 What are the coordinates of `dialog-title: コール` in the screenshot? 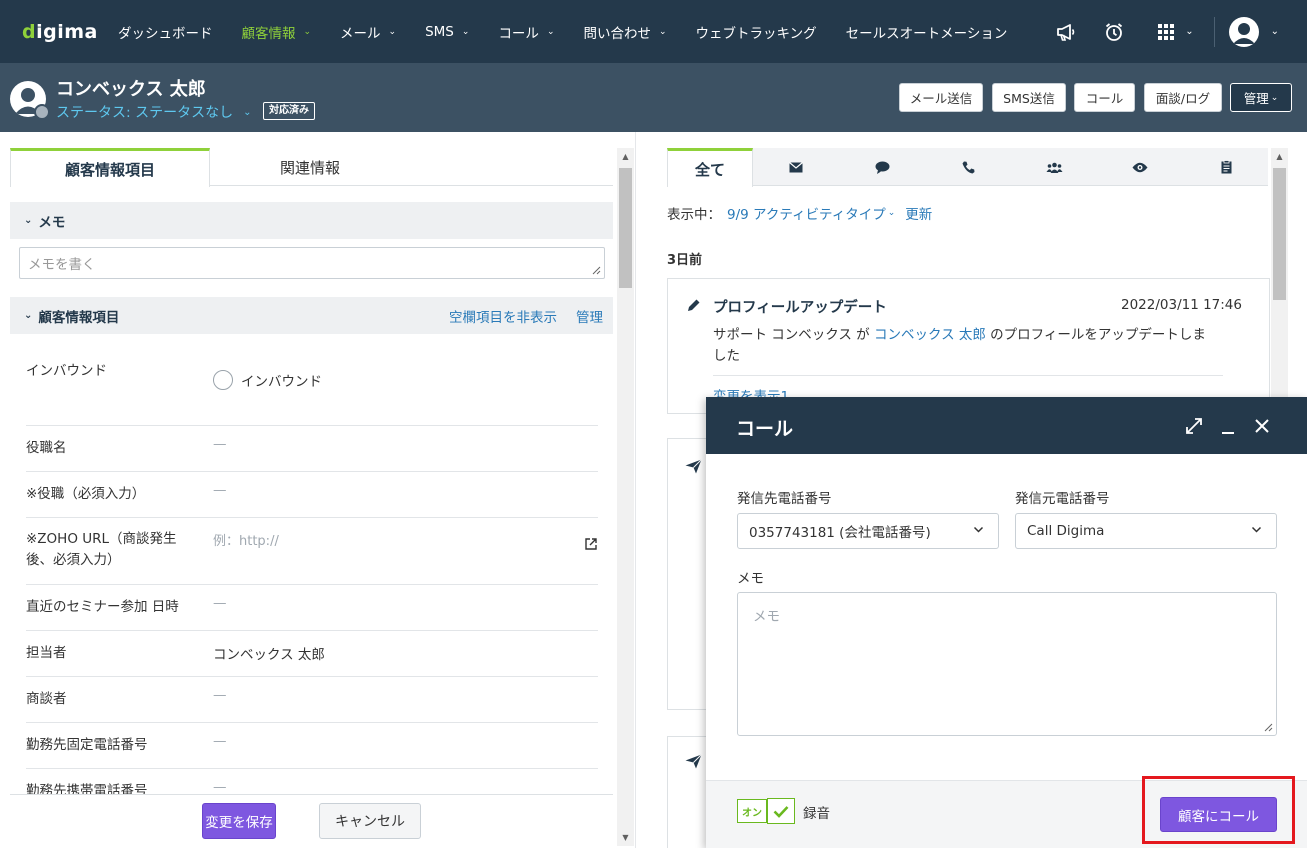 It's located at (765, 429).